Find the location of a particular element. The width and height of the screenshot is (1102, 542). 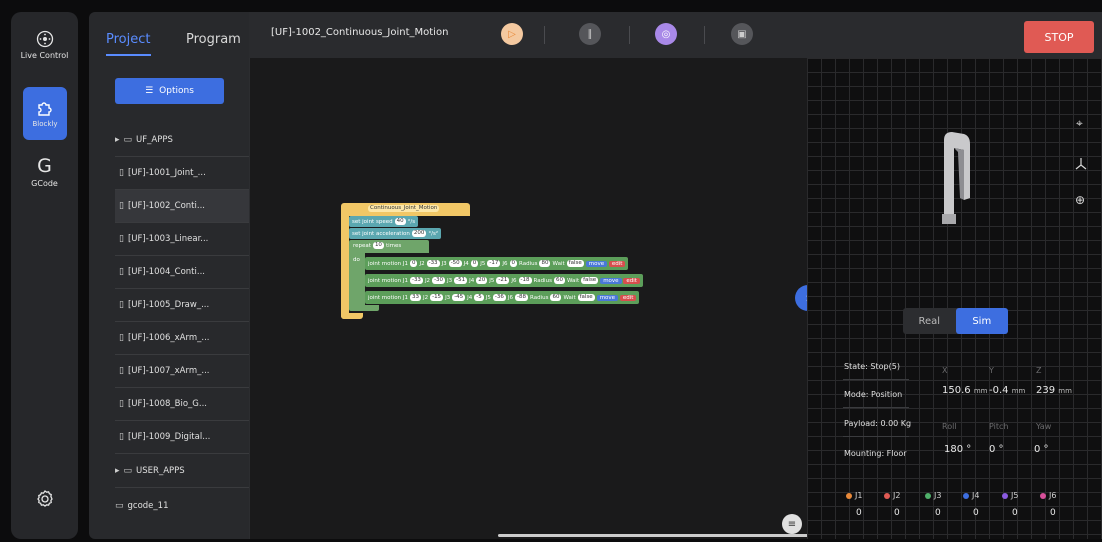

function-name-field: Continuous_Joint_Motion is located at coordinates (403, 208).